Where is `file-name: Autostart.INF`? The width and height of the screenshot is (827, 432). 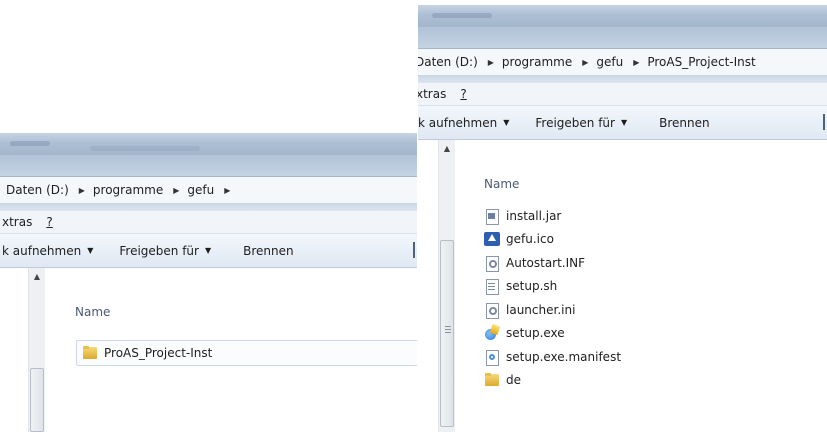
file-name: Autostart.INF is located at coordinates (546, 262).